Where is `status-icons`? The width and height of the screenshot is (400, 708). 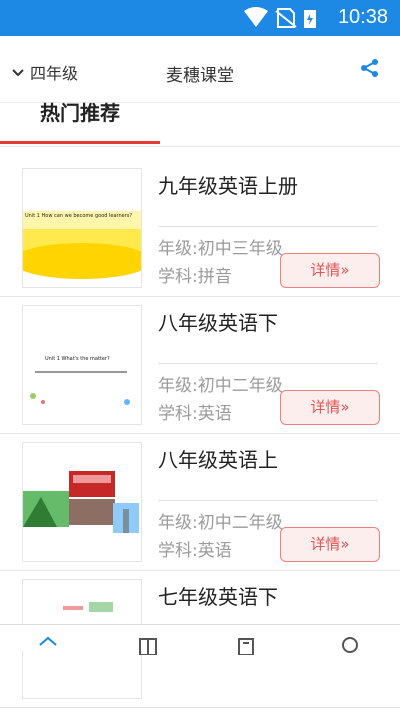
status-icons is located at coordinates (281, 20).